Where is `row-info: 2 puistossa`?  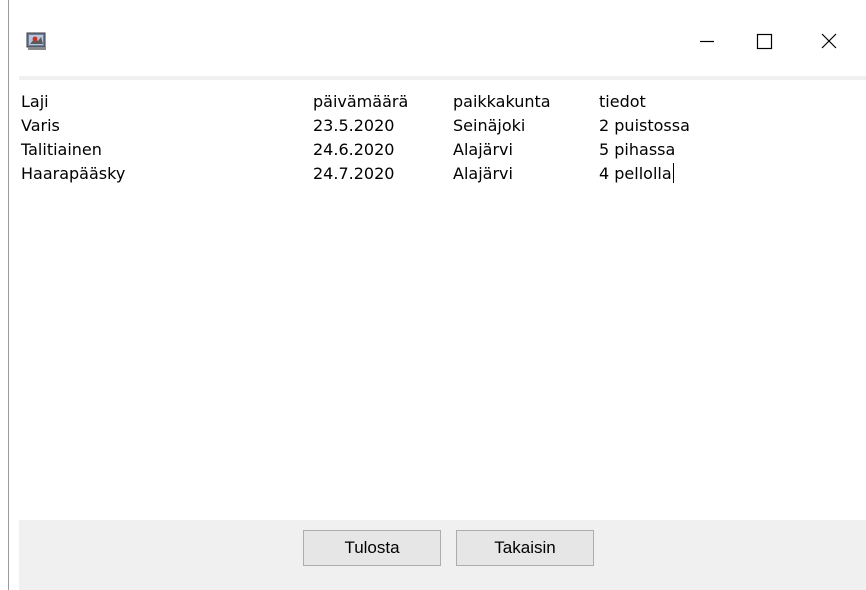
row-info: 2 puistossa is located at coordinates (644, 125).